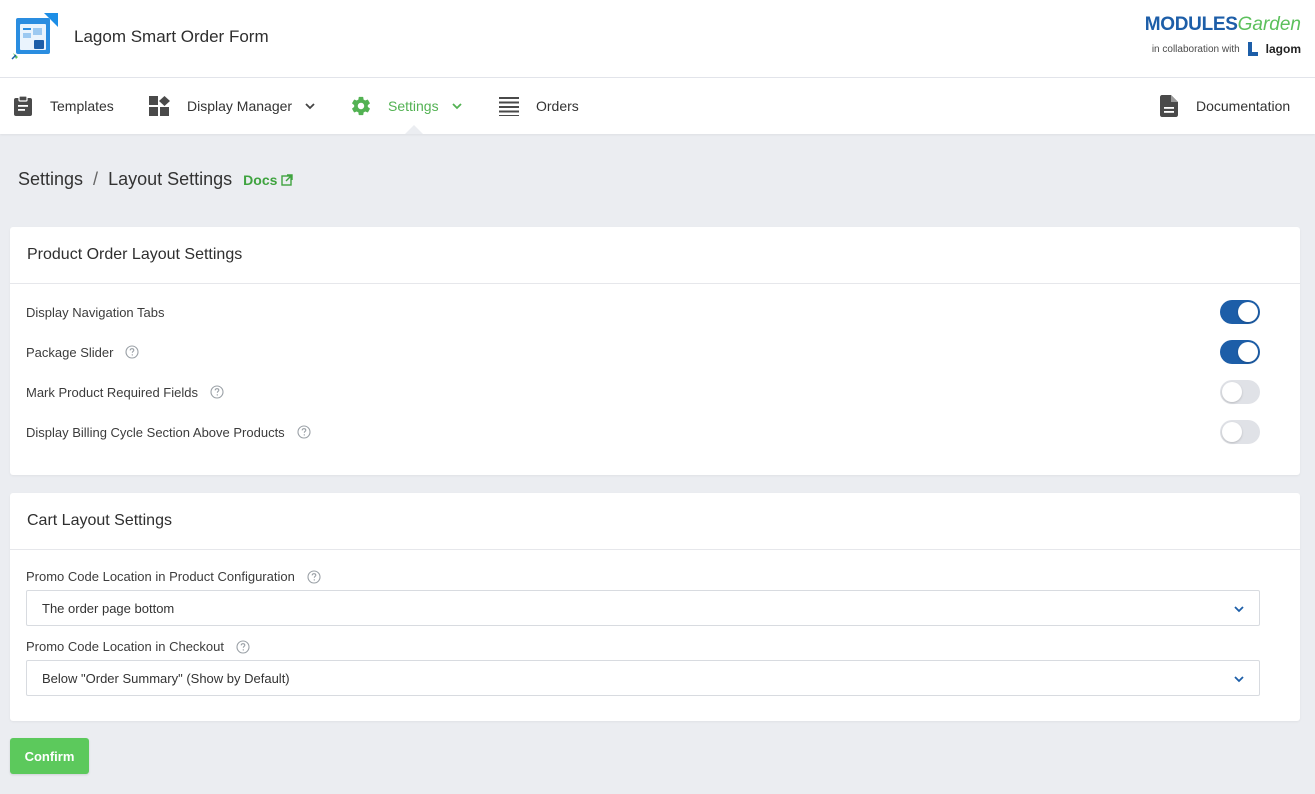 The width and height of the screenshot is (1315, 794). What do you see at coordinates (557, 106) in the screenshot?
I see `nav-label-orders: Orders` at bounding box center [557, 106].